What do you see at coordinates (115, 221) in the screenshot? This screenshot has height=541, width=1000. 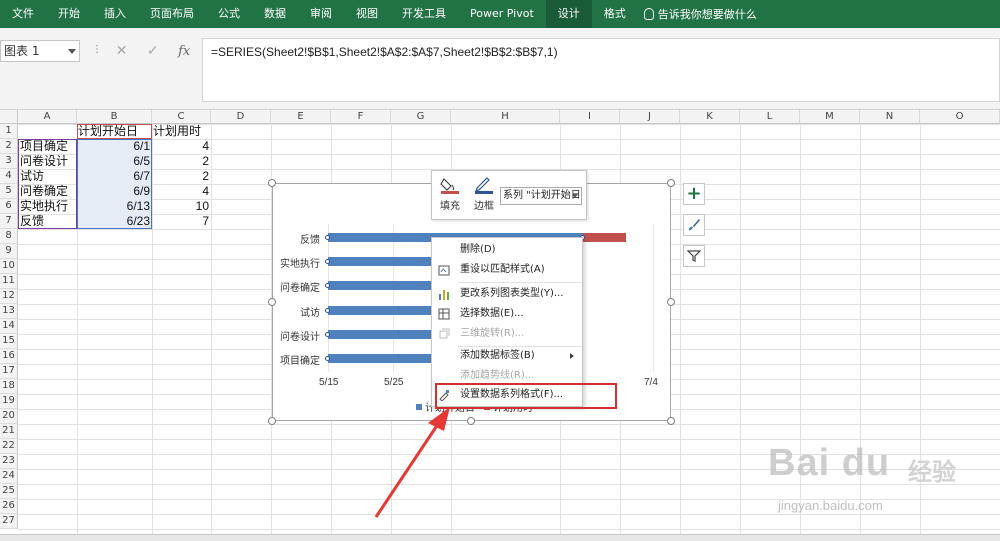 I see `cell-b7: 6/23` at bounding box center [115, 221].